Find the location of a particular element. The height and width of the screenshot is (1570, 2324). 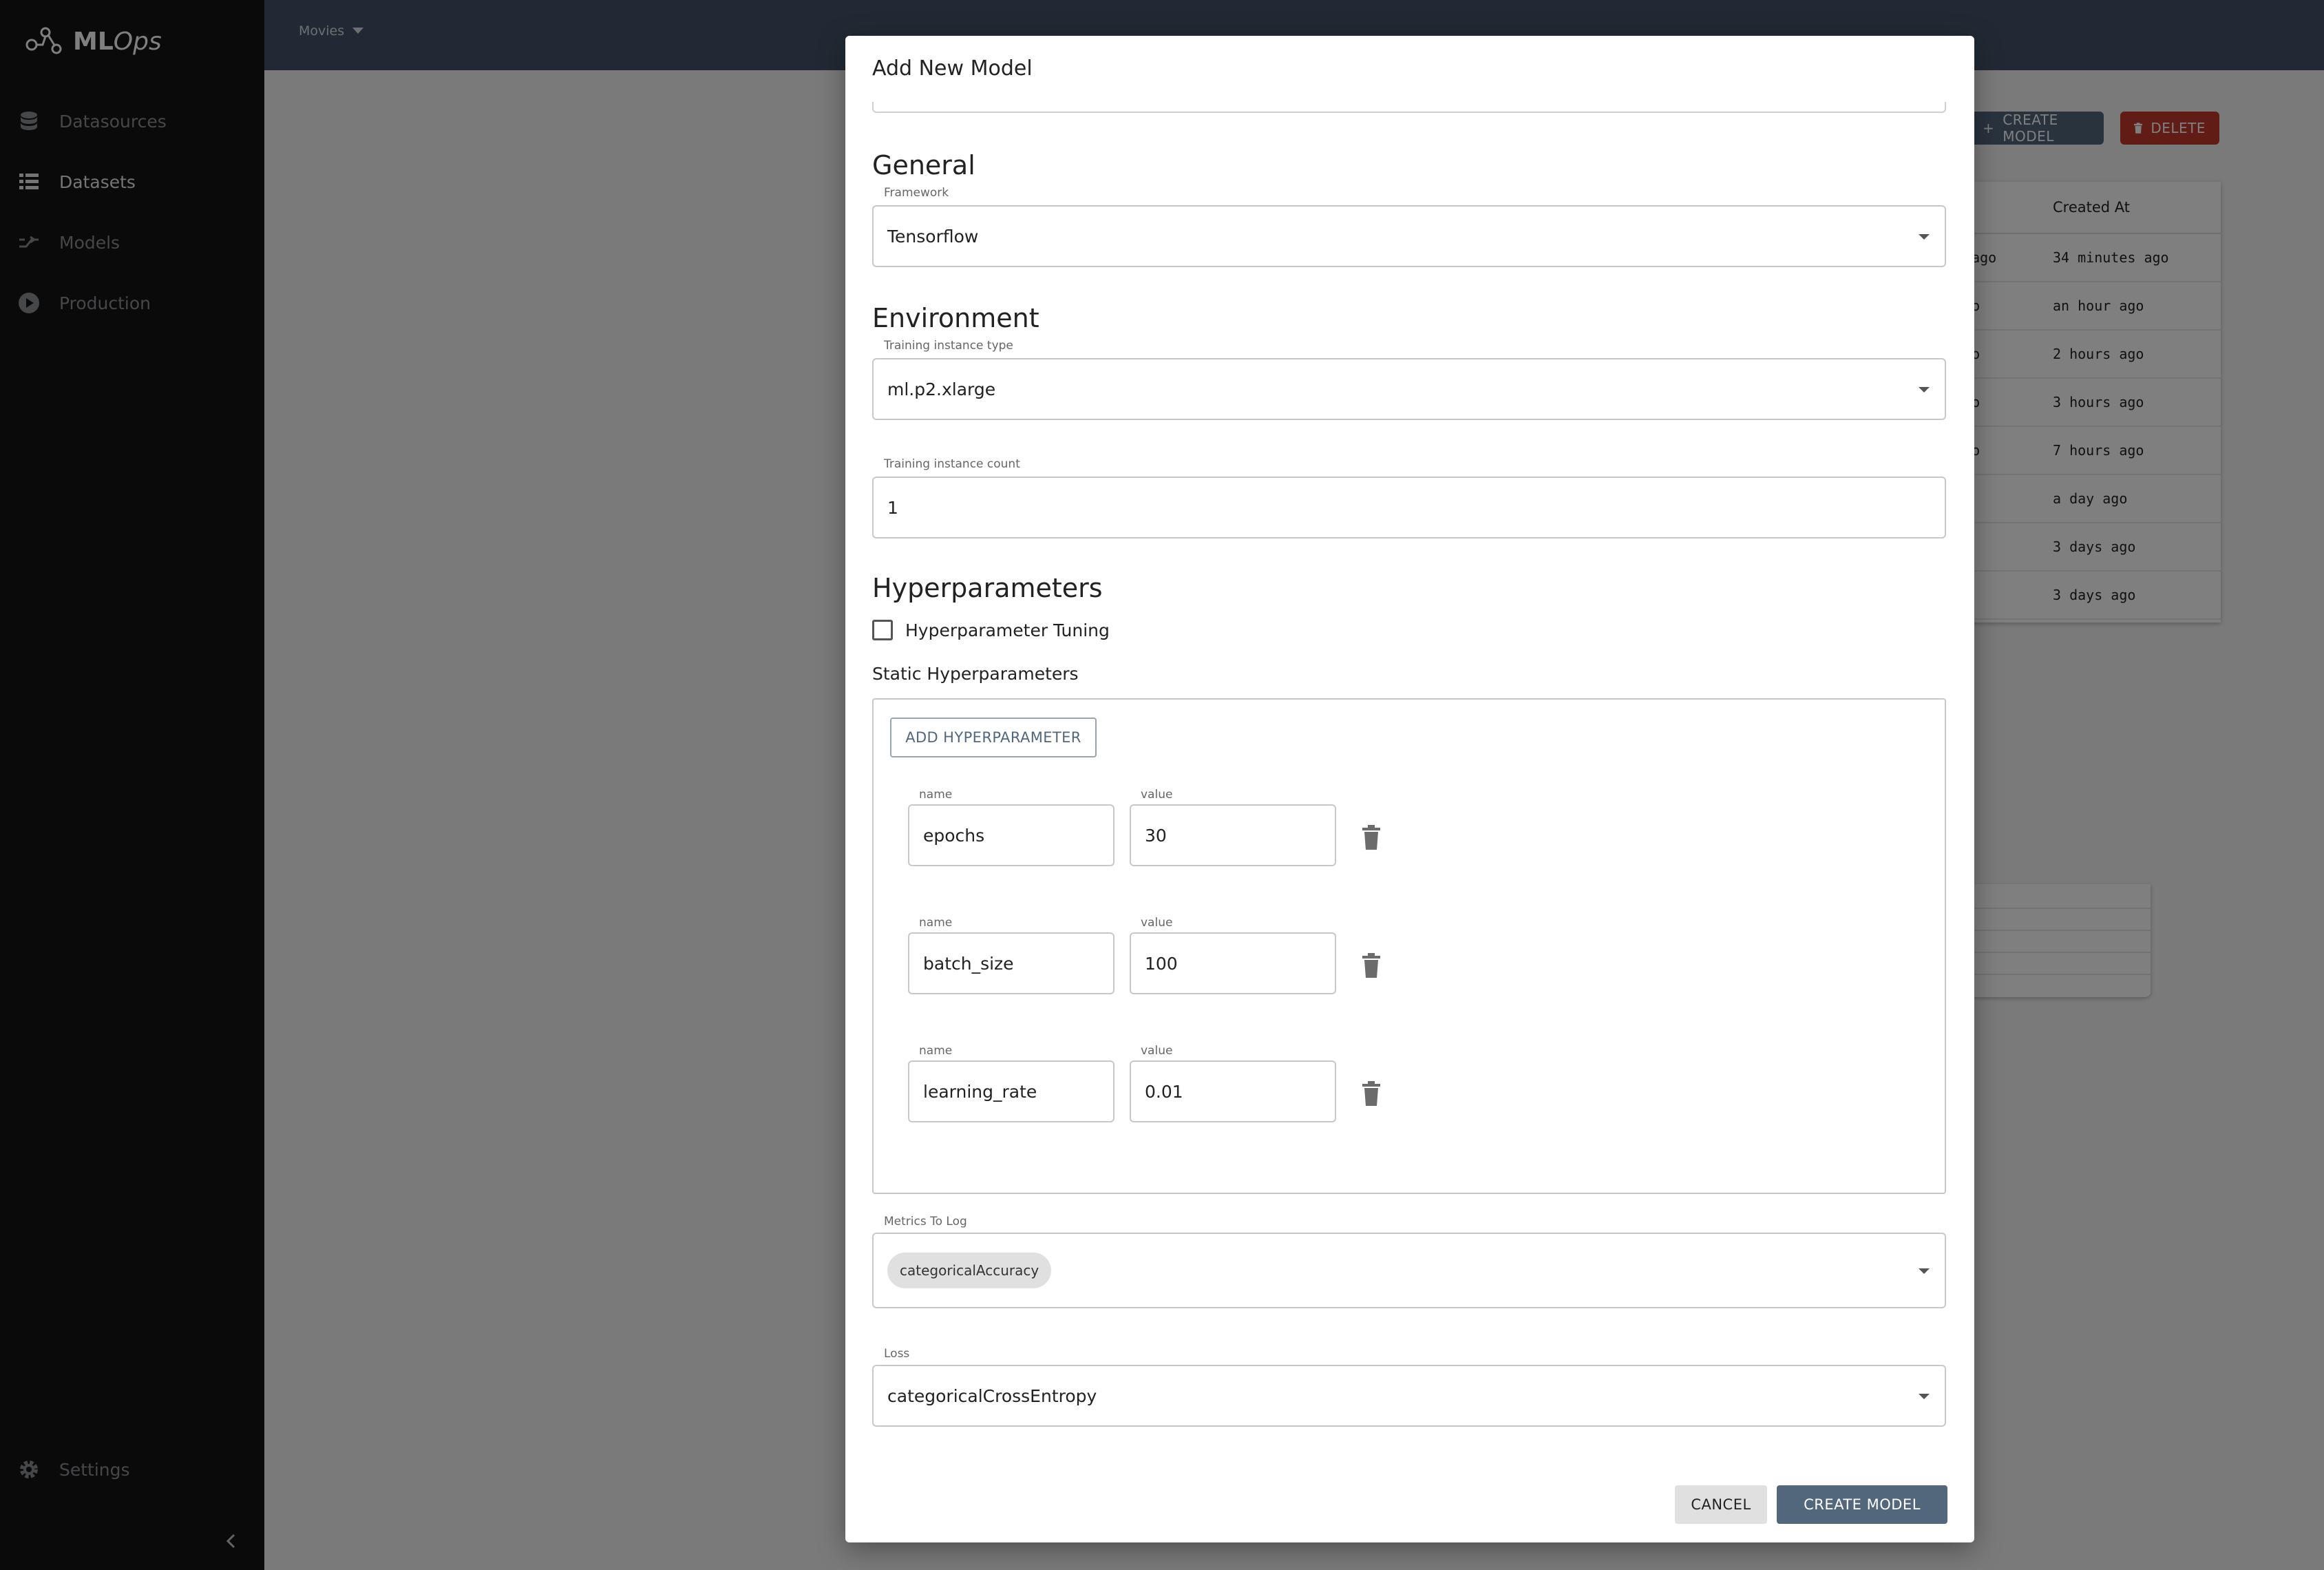

instance-count-label: Training instance count is located at coordinates (952, 464).